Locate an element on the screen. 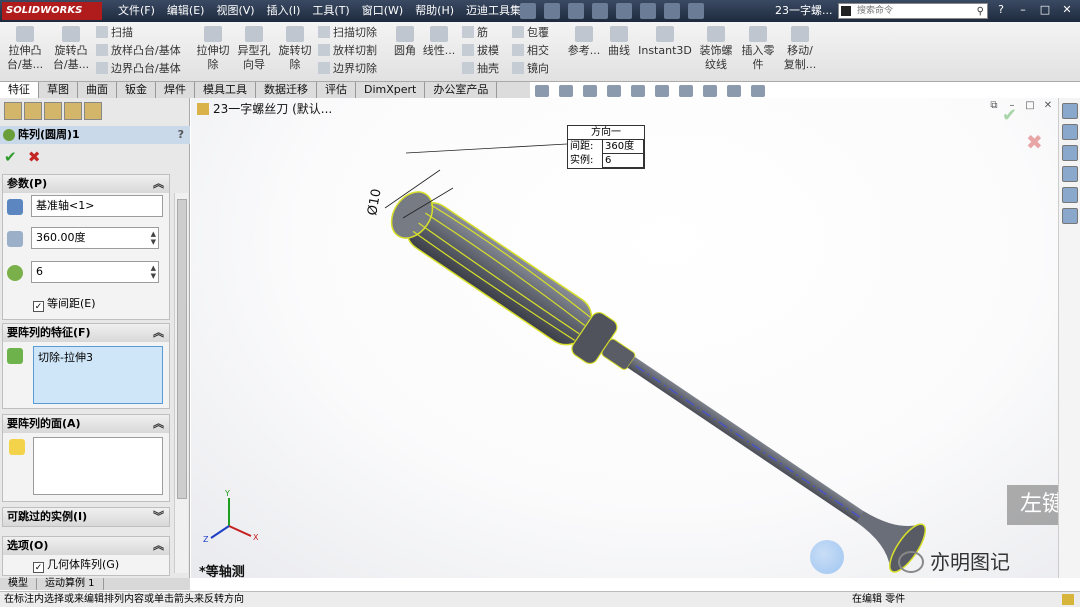 Image resolution: width=1080 pixels, height=607 pixels. scrollbar-thumb is located at coordinates (182, 349).